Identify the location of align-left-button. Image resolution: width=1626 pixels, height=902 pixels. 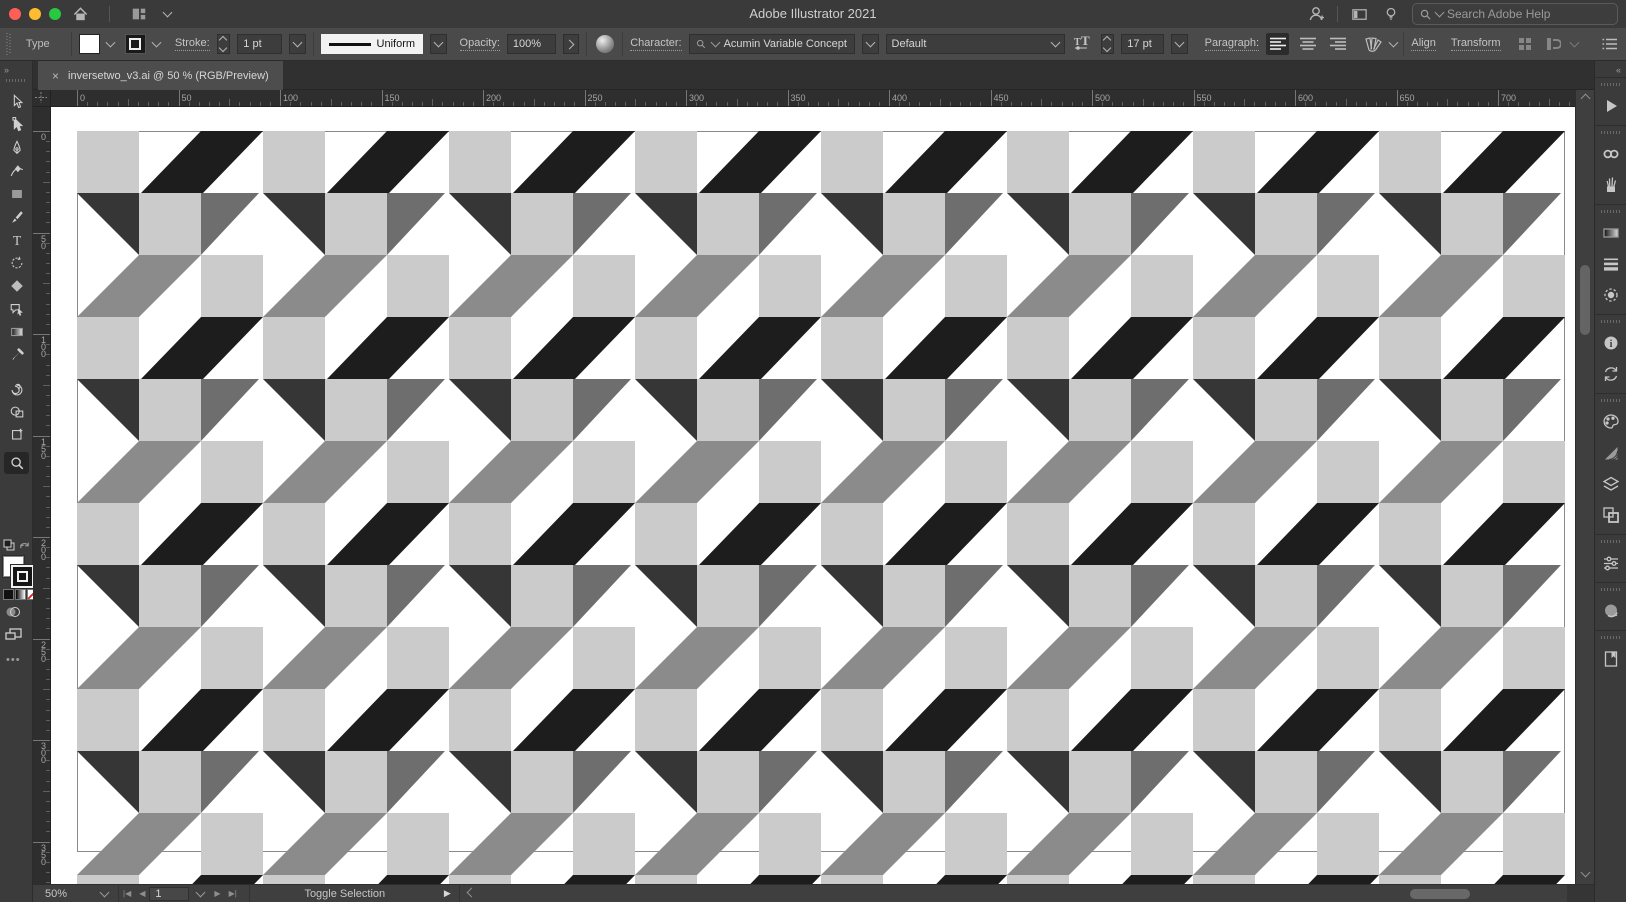
(1278, 44).